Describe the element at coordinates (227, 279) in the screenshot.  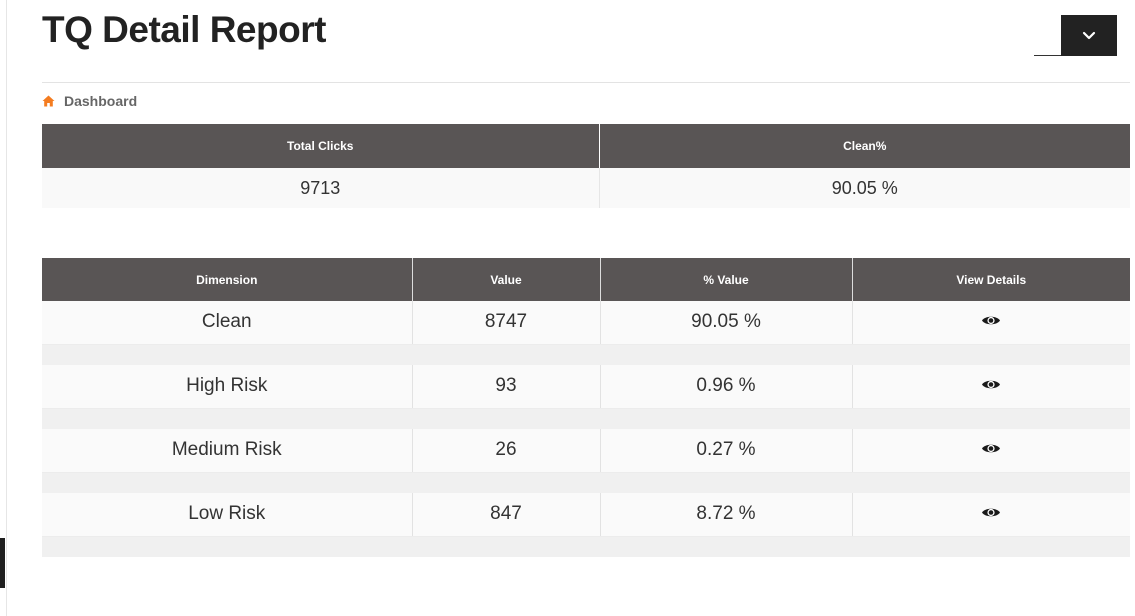
I see `header-dimension: Dimension` at that location.